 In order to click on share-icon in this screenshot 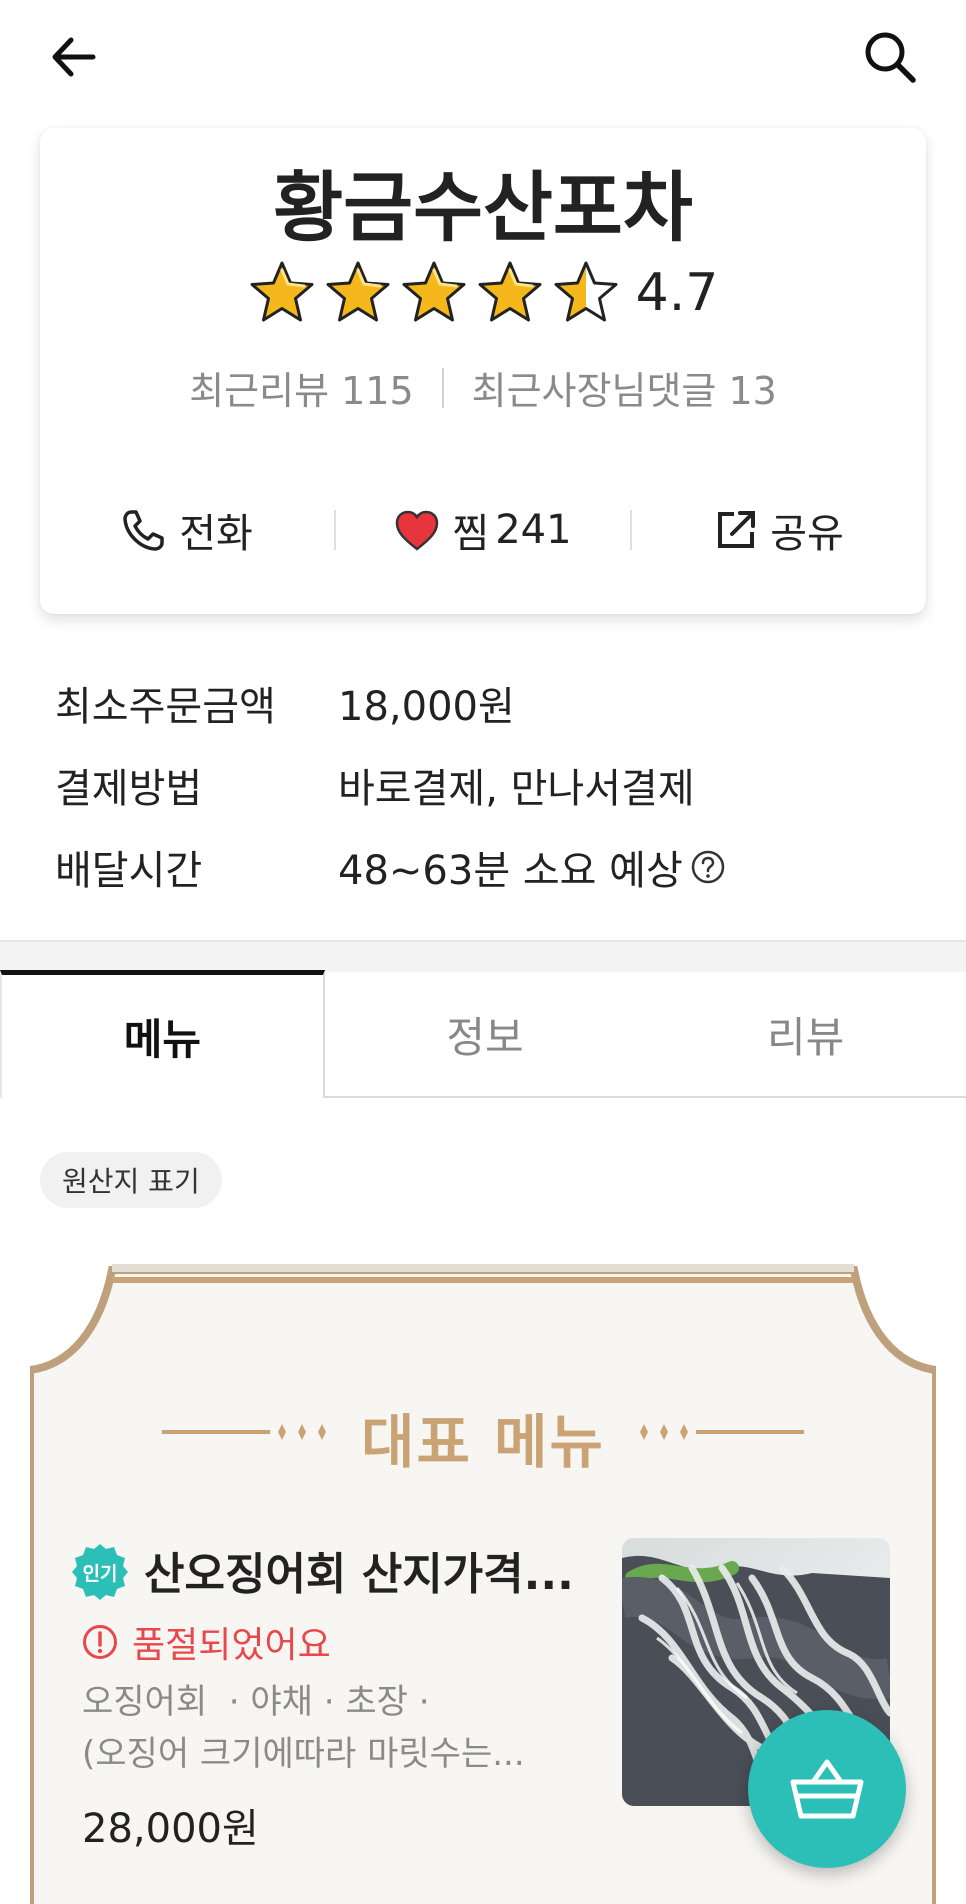, I will do `click(737, 529)`.